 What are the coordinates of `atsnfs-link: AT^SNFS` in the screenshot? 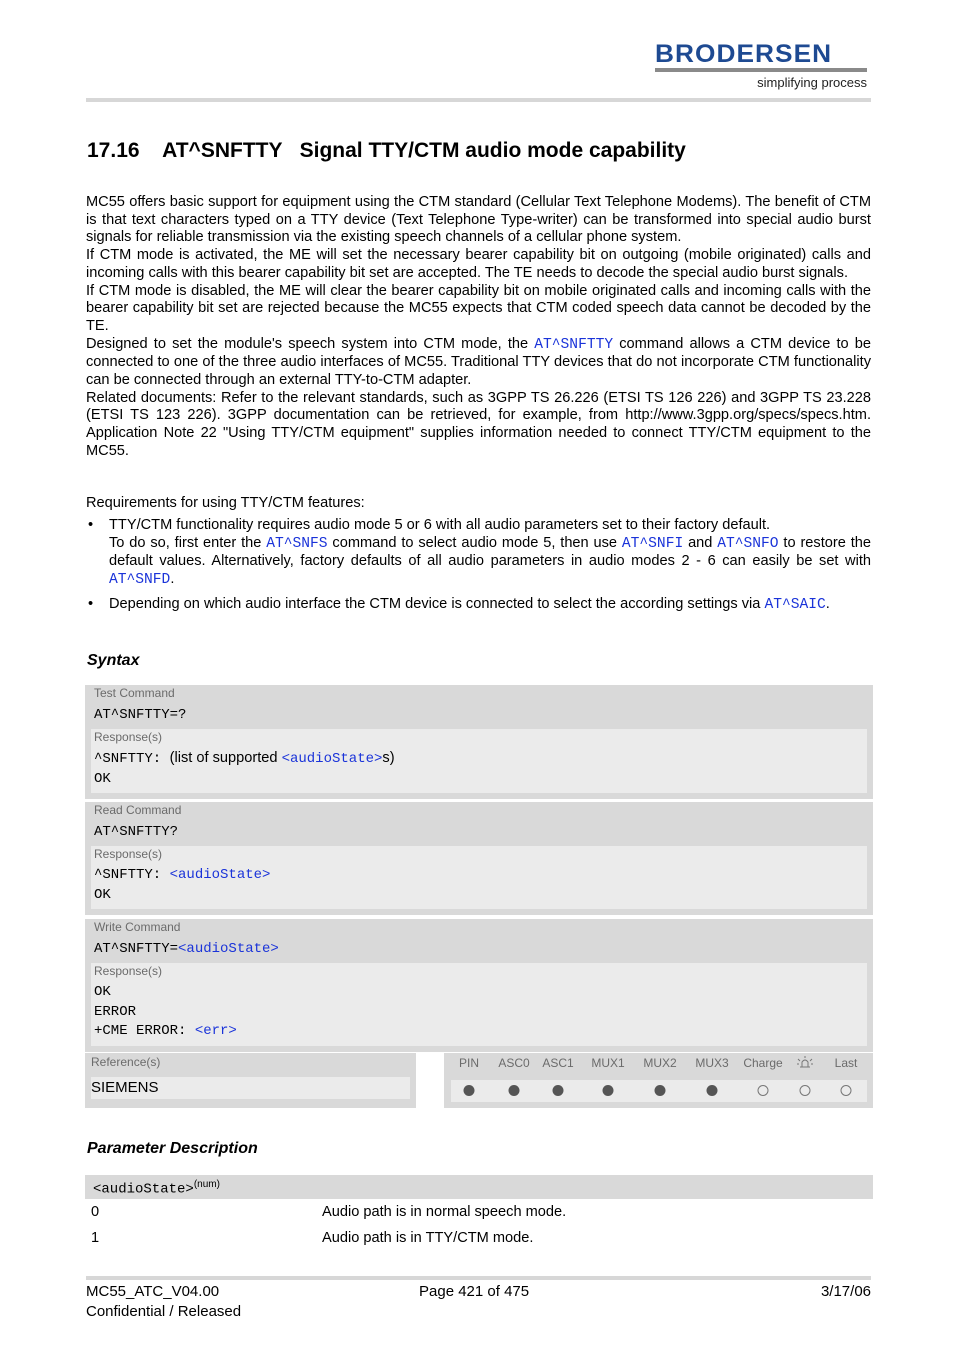 It's located at (296, 544).